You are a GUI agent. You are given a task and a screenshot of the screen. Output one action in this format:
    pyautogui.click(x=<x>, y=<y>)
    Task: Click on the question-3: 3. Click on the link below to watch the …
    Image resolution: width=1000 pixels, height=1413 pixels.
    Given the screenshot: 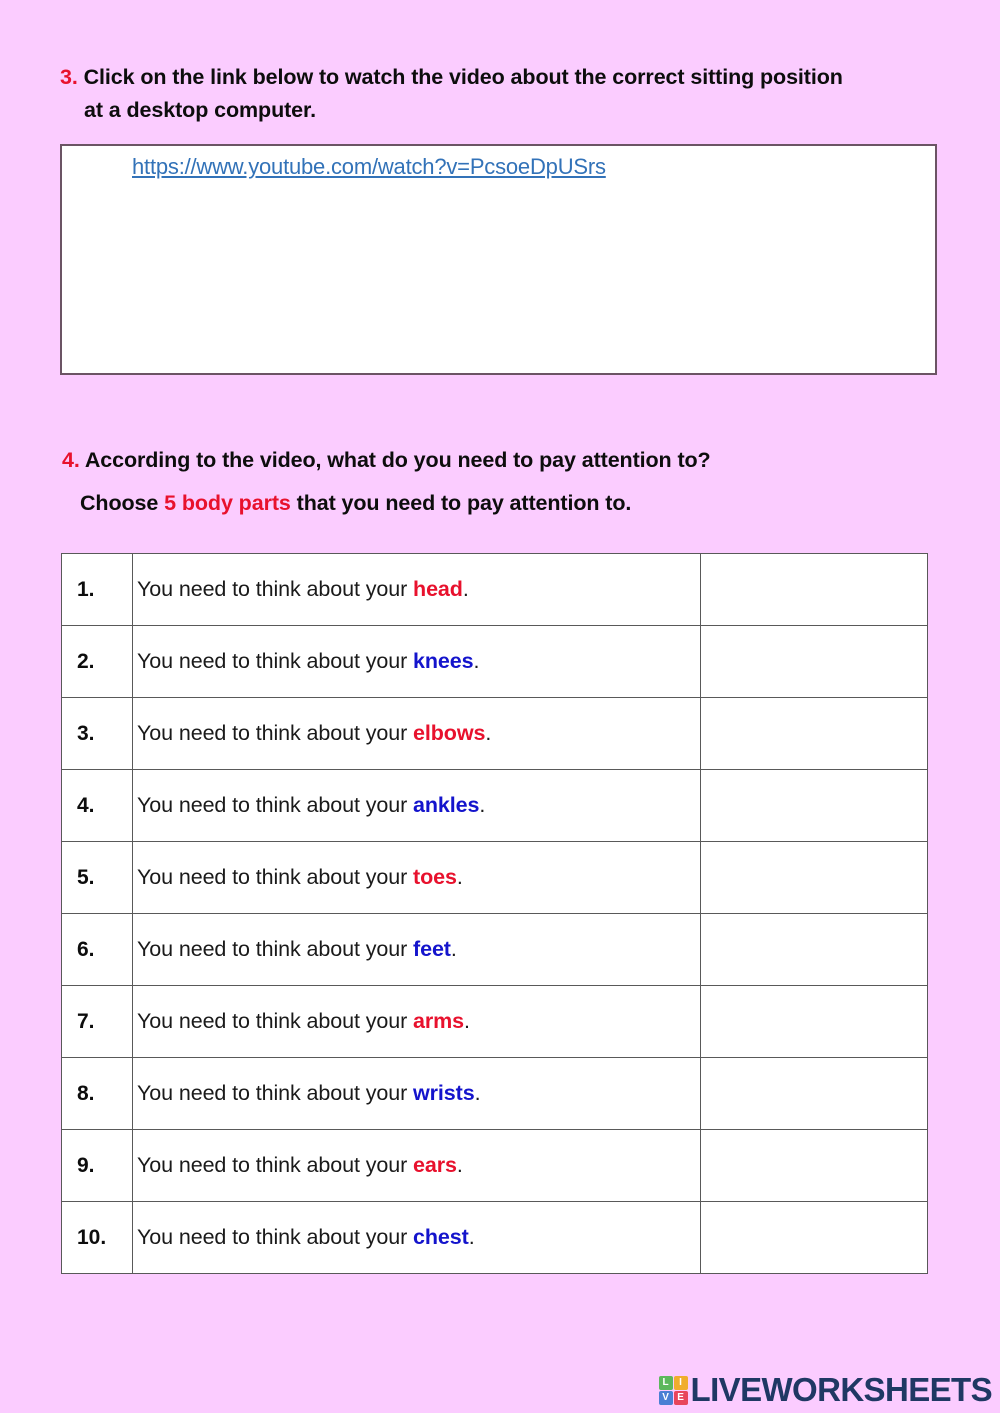 What is the action you would take?
    pyautogui.click(x=505, y=94)
    